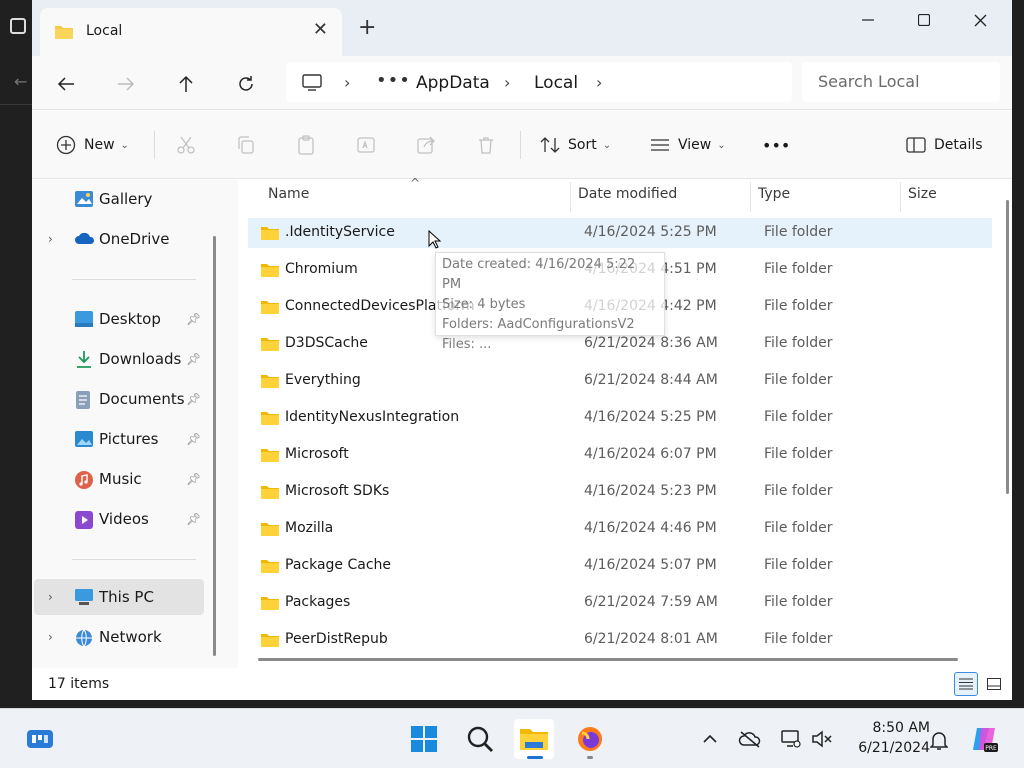 This screenshot has width=1024, height=768. What do you see at coordinates (367, 28) in the screenshot?
I see `new-tab-button: +` at bounding box center [367, 28].